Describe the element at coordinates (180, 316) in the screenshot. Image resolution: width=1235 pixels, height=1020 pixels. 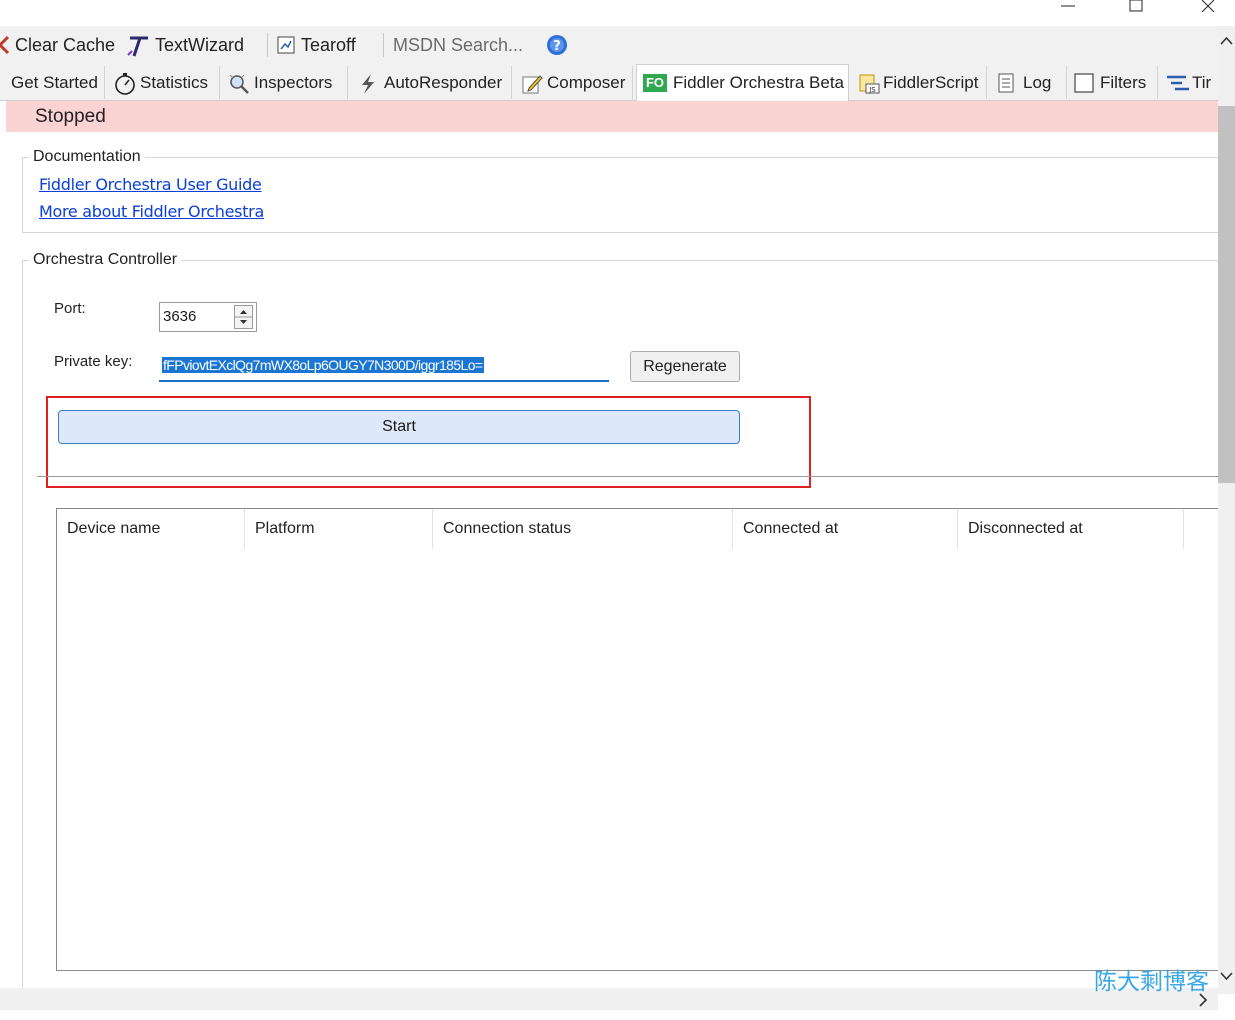
I see `port-value: 3636` at that location.